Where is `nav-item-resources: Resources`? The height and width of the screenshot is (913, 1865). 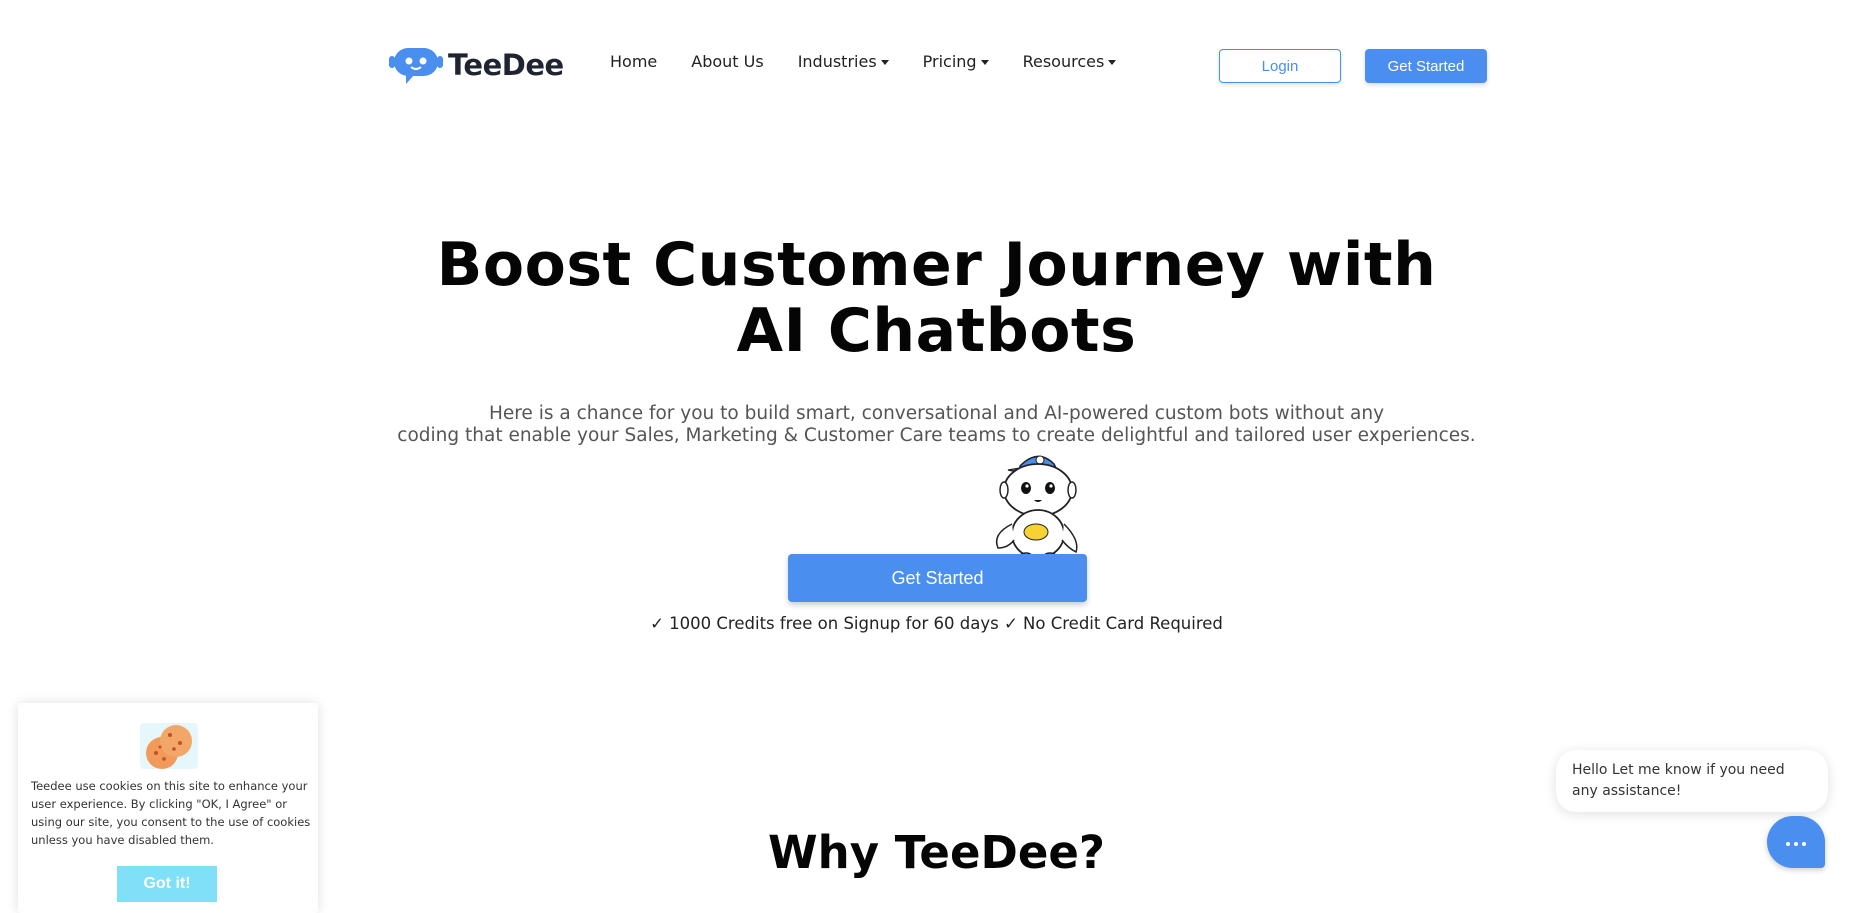 nav-item-resources: Resources is located at coordinates (1070, 61).